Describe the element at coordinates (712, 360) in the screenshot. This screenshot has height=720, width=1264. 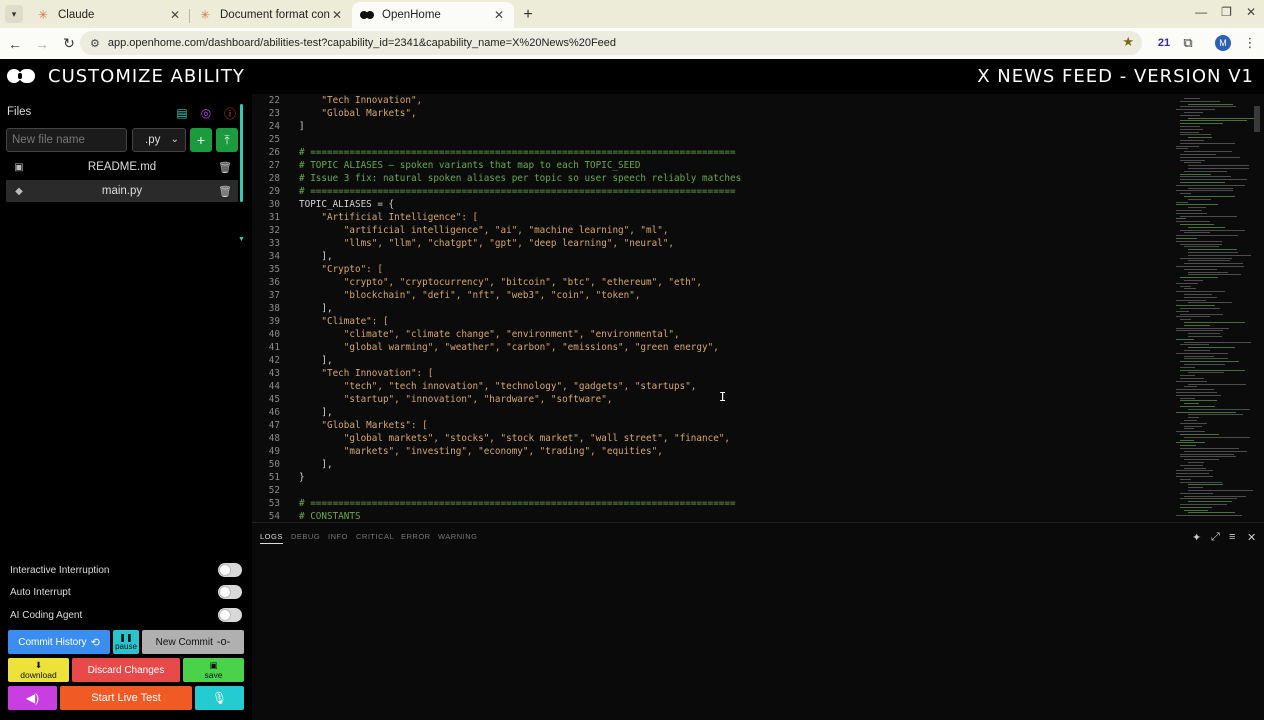
I see `code-line: 42 ],` at that location.